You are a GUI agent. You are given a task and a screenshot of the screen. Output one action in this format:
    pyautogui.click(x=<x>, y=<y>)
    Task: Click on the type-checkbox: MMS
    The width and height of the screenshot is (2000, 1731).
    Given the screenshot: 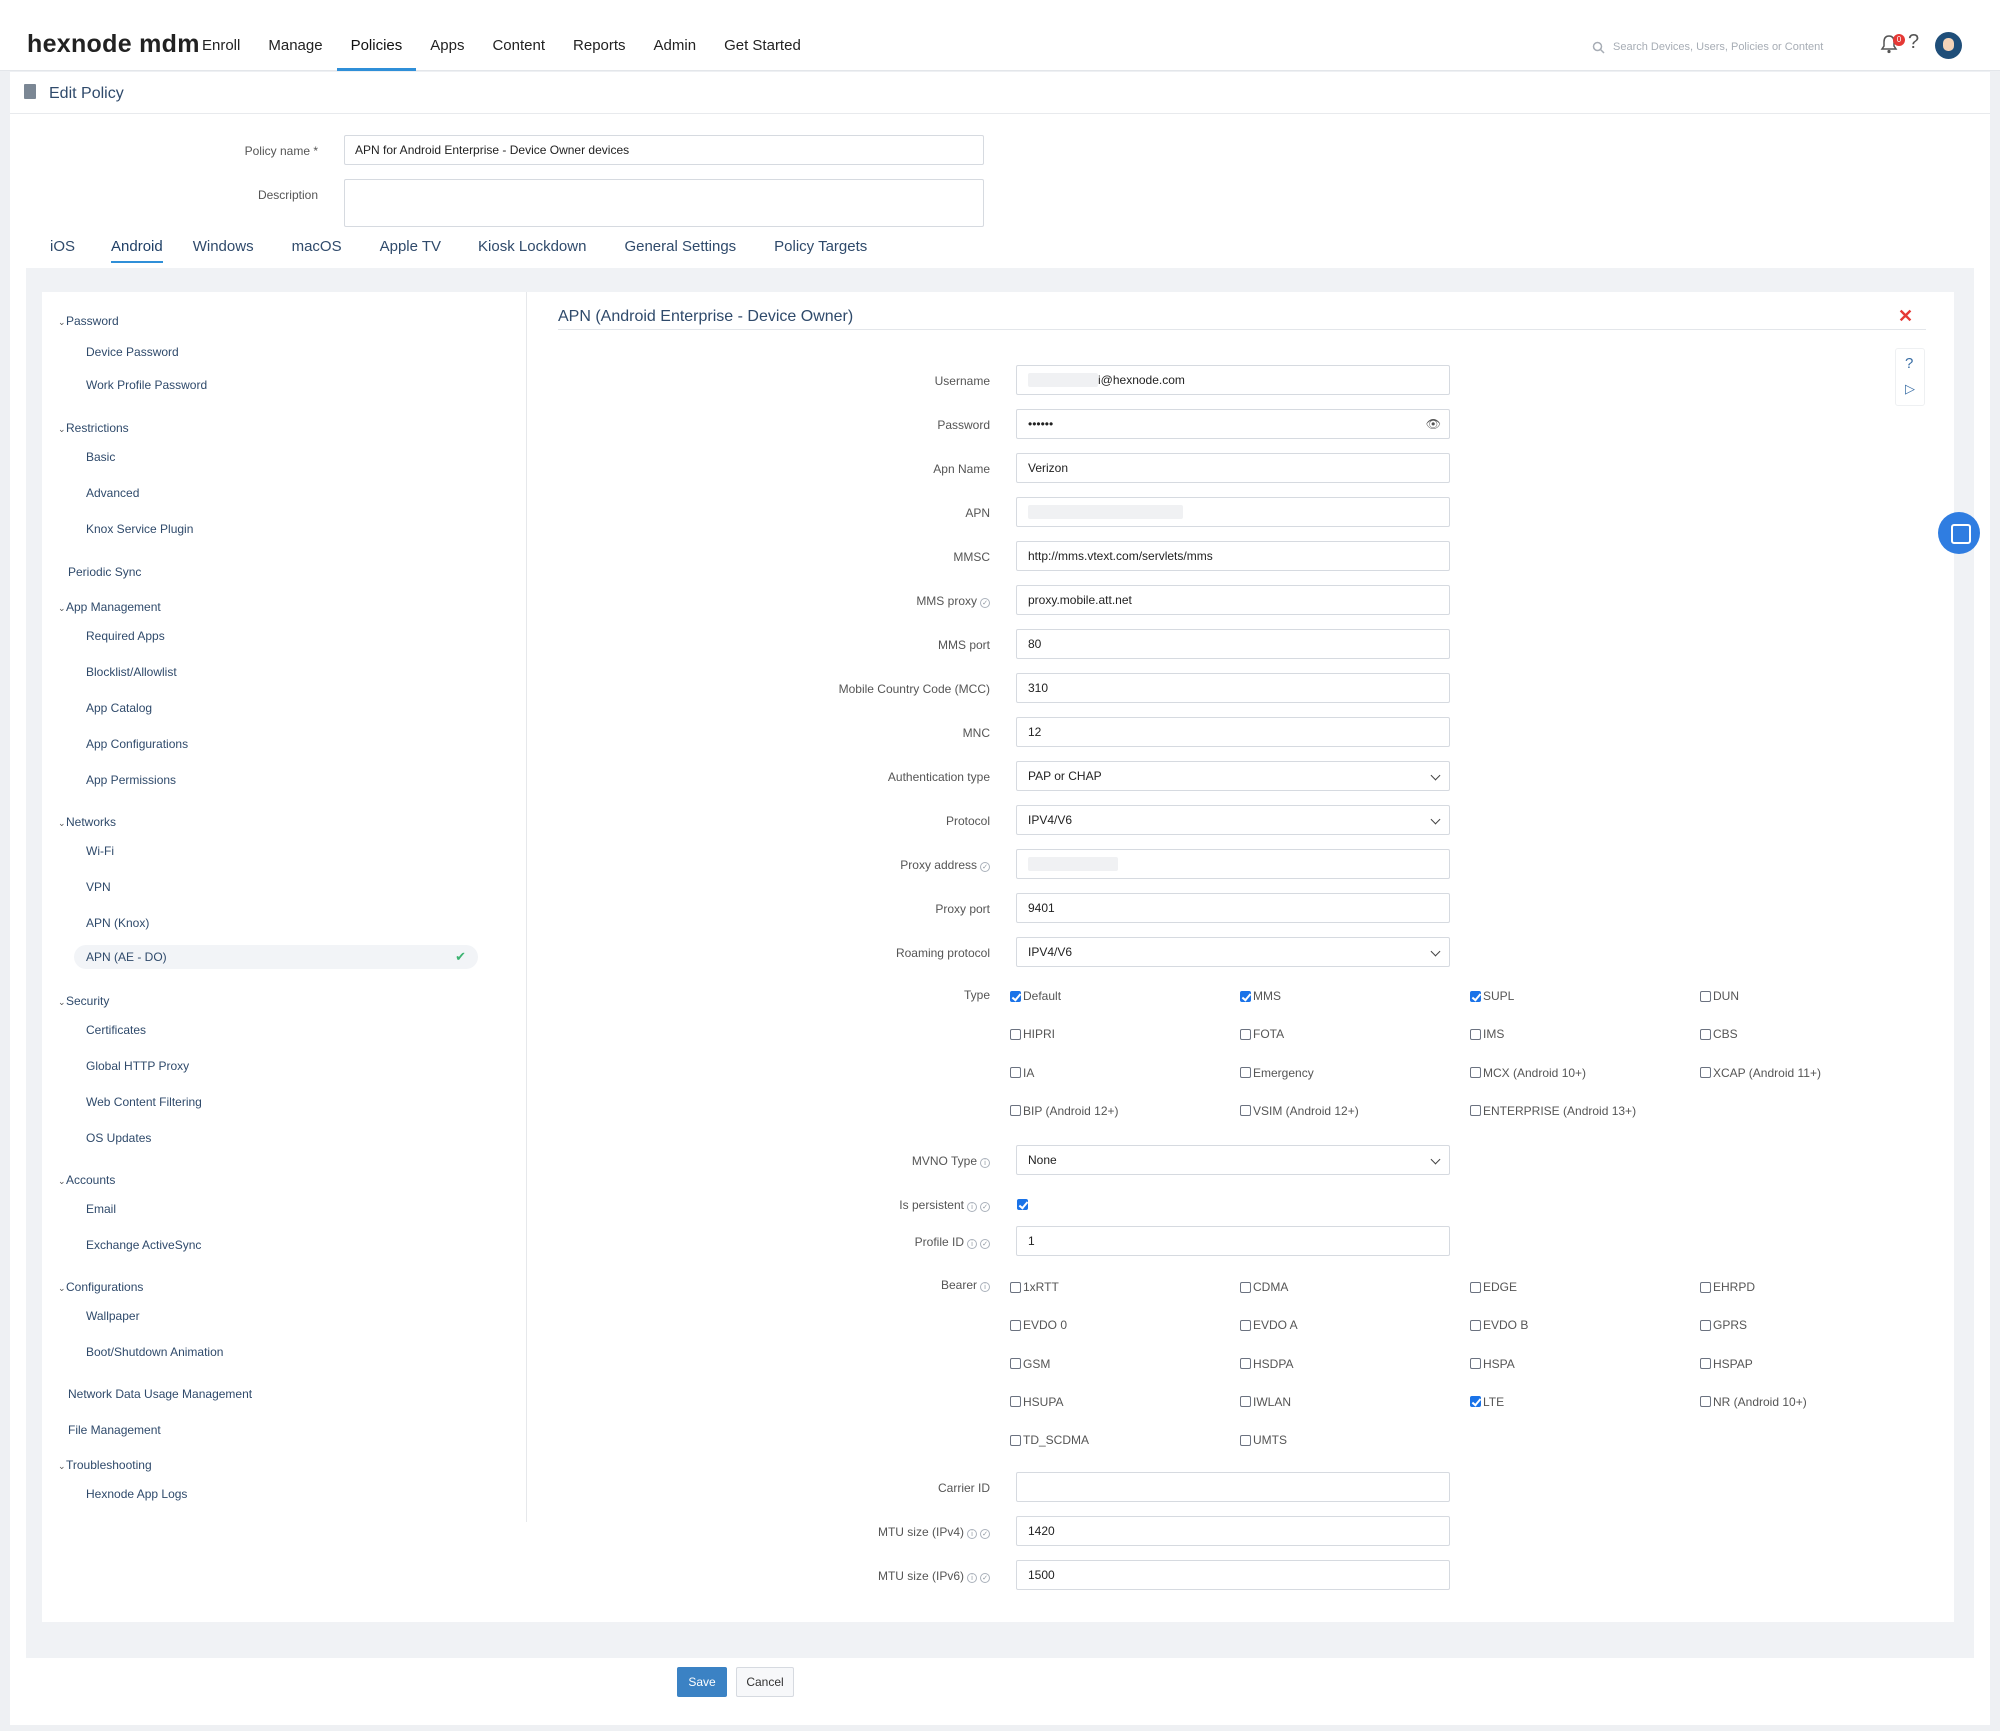 What is the action you would take?
    pyautogui.click(x=1260, y=996)
    